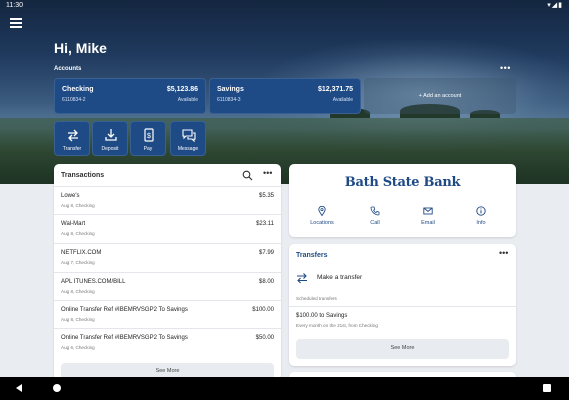  I want to click on account-number: 6110834-3, so click(229, 100).